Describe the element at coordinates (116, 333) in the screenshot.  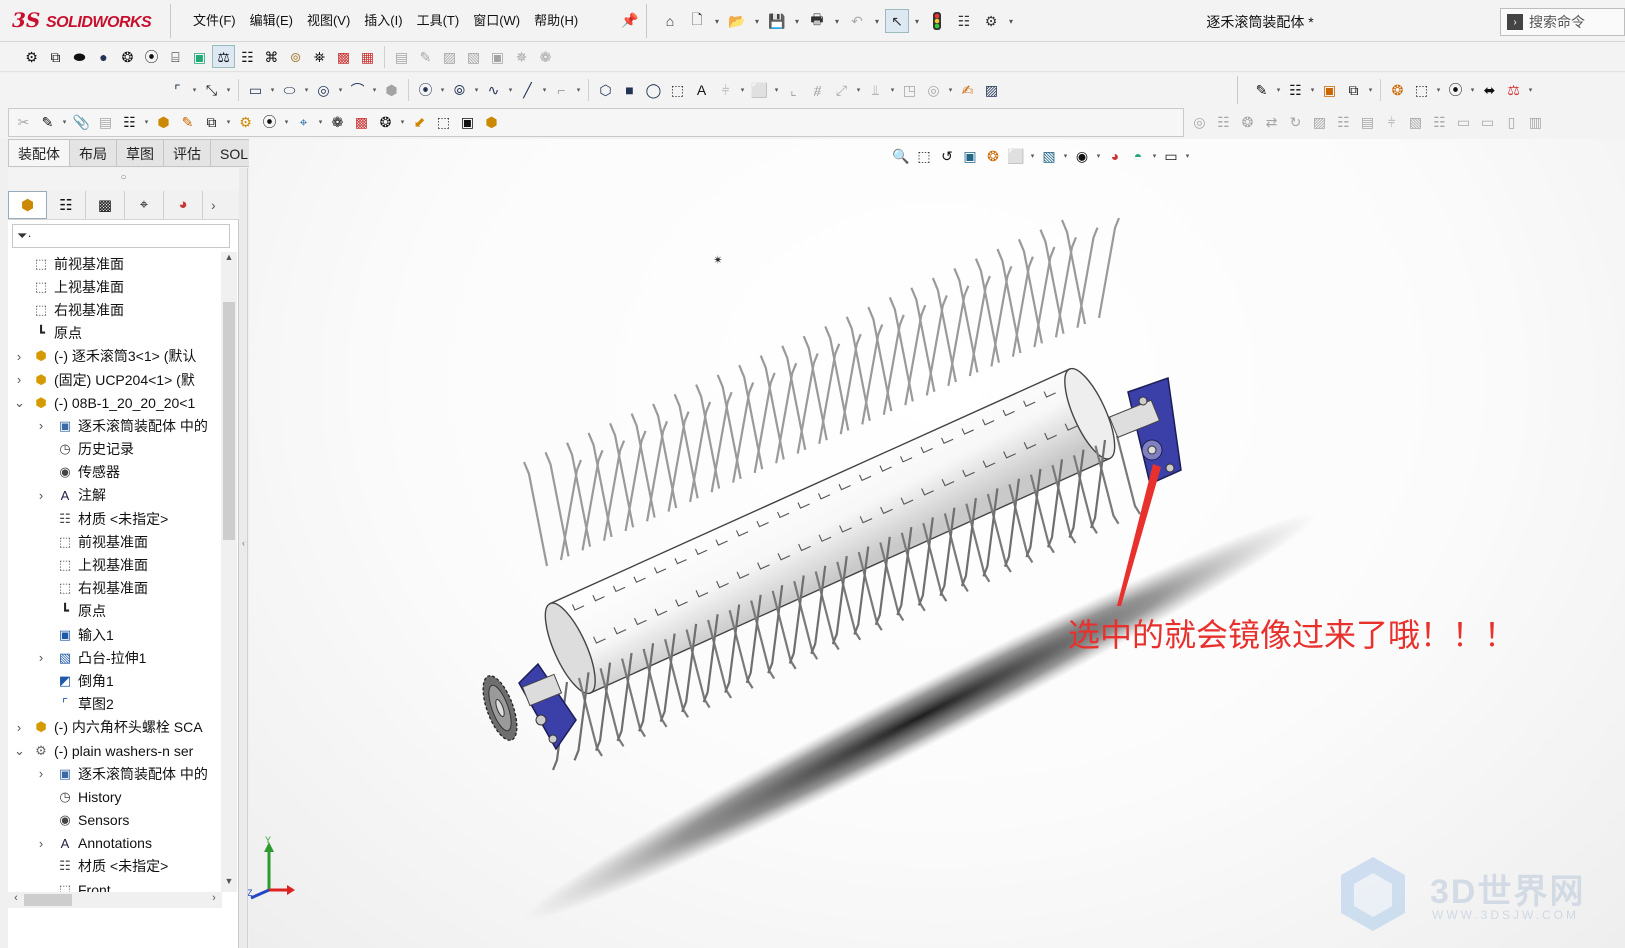
I see `tree-node: ┗ 原点` at that location.